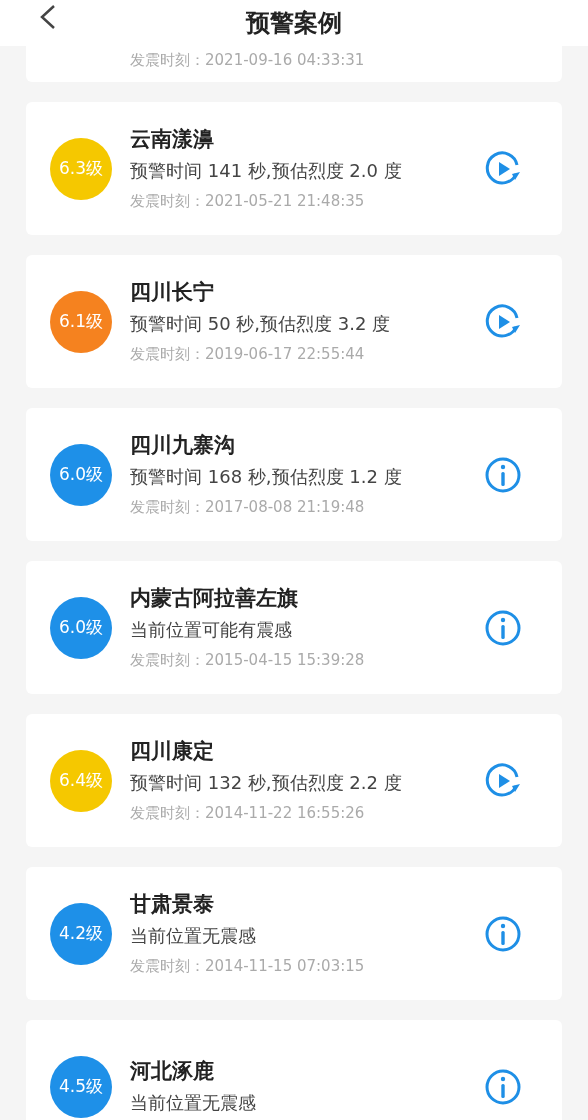 This screenshot has width=588, height=1120. Describe the element at coordinates (248, 966) in the screenshot. I see `quake-time: 发震时刻：2014-11-15 07:03:15` at that location.